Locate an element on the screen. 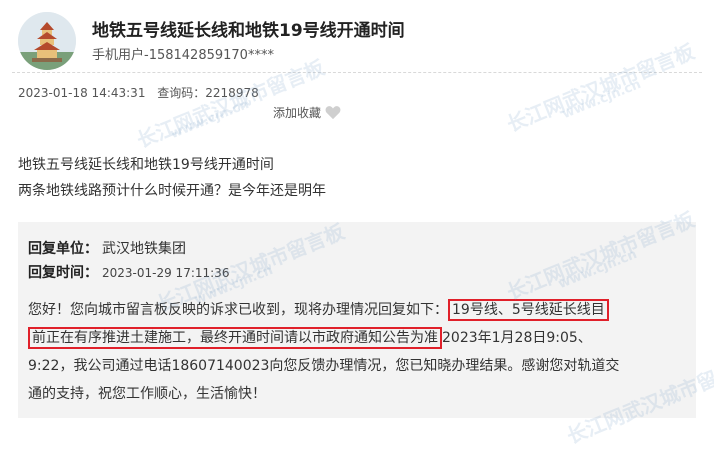 The height and width of the screenshot is (449, 714). post-meta: 2023-01-18 14:43:31 查询码：2218978 is located at coordinates (142, 92).